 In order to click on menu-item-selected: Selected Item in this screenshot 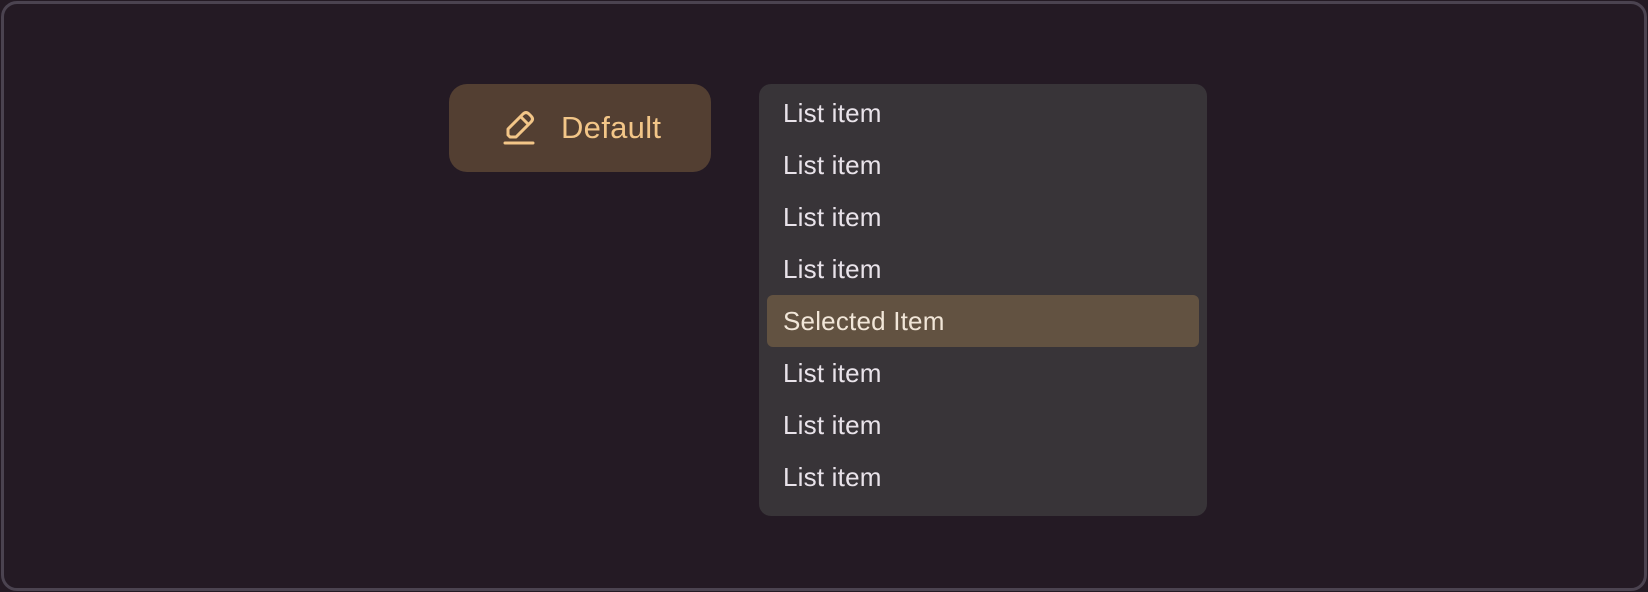, I will do `click(983, 321)`.